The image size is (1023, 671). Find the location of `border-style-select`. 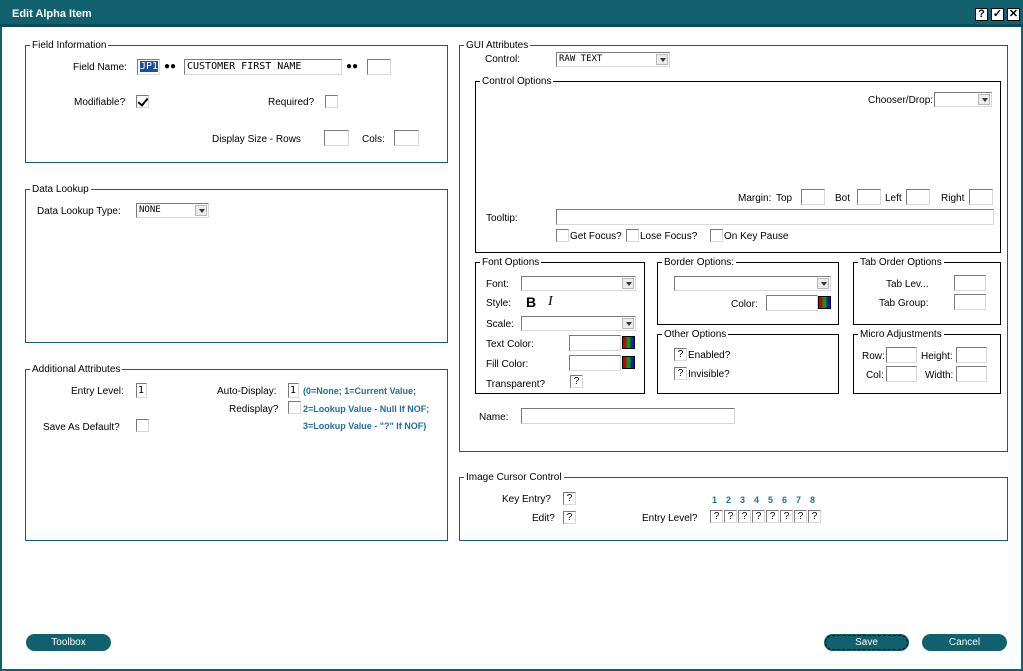

border-style-select is located at coordinates (752, 283).